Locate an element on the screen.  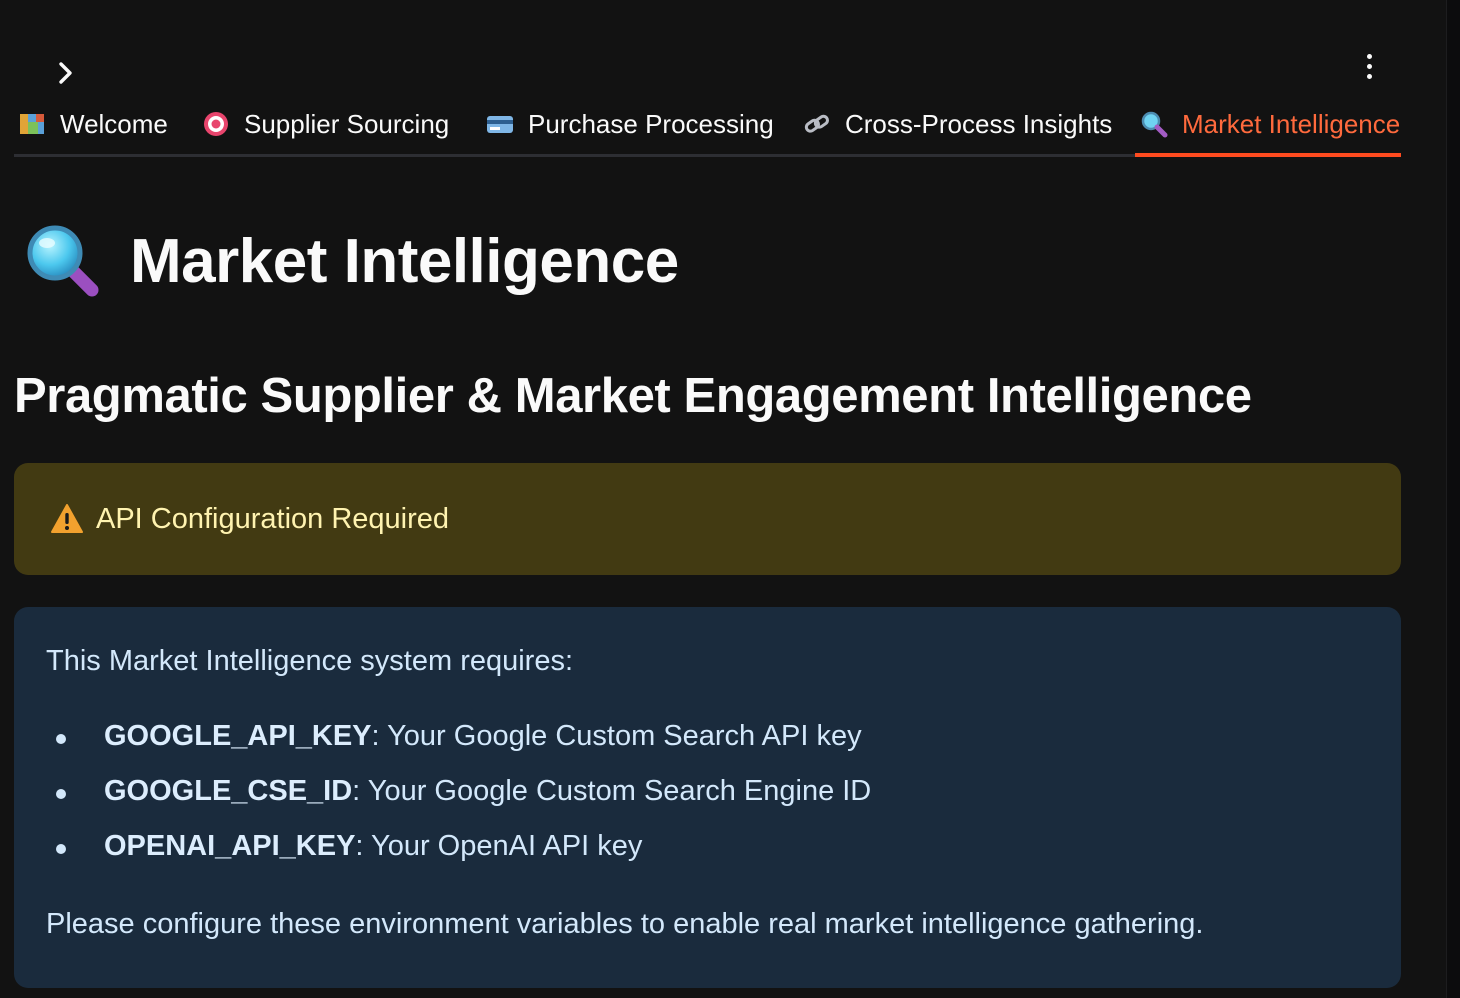
chevron-right-icon is located at coordinates (65, 73).